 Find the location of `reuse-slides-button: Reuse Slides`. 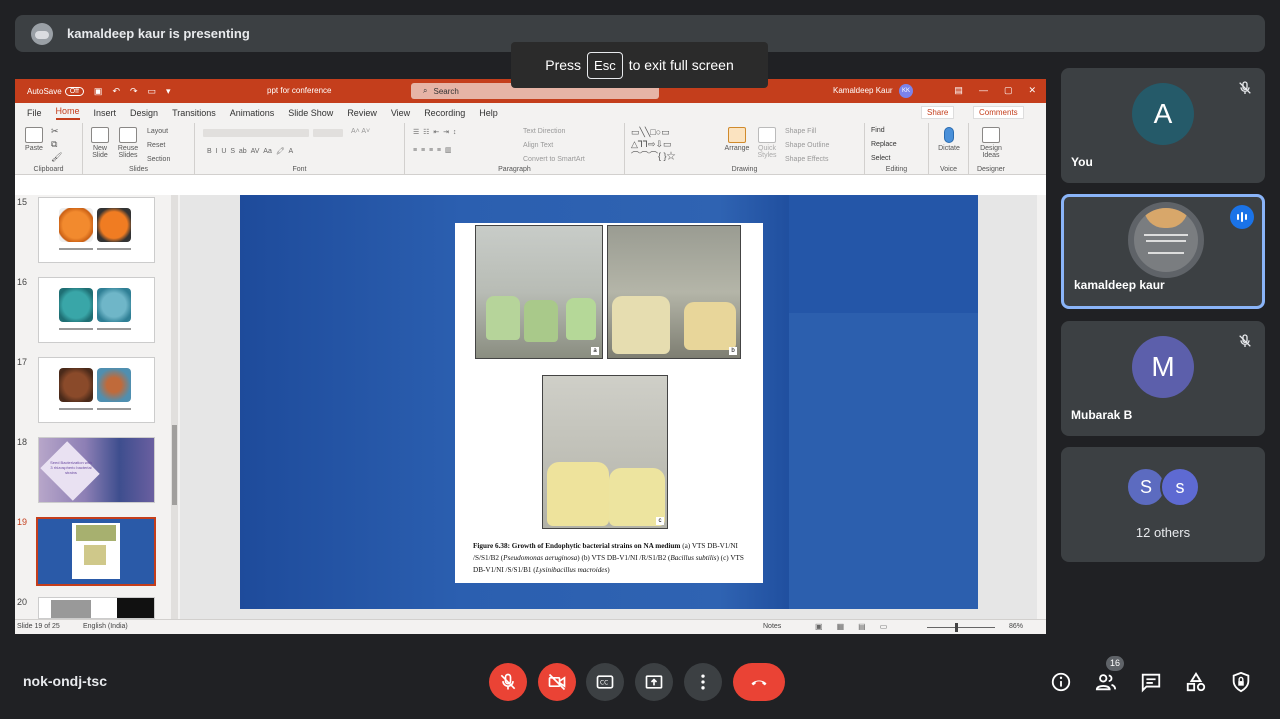

reuse-slides-button: Reuse Slides is located at coordinates (128, 143).